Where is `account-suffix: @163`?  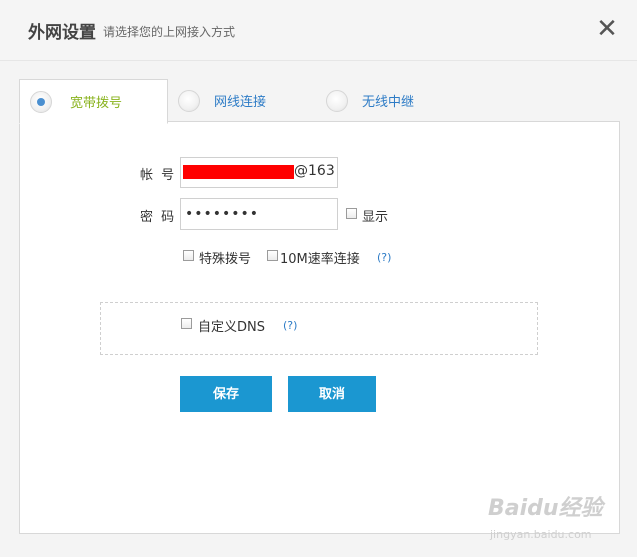 account-suffix: @163 is located at coordinates (314, 171).